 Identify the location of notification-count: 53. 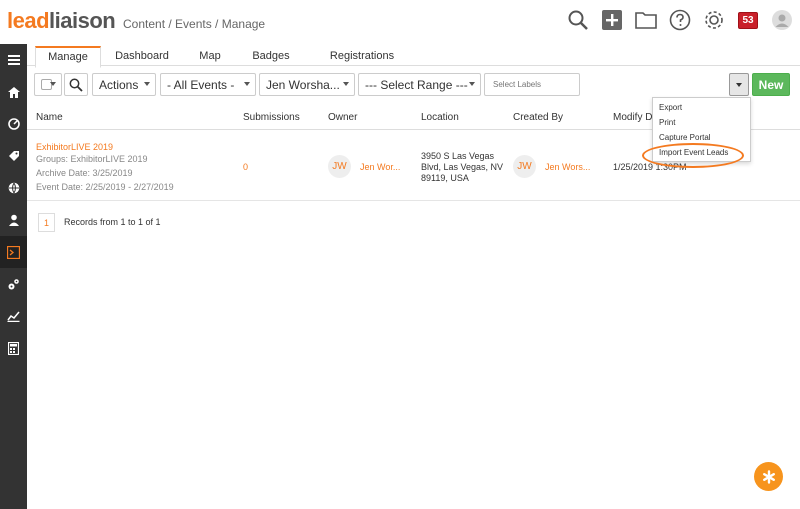
(748, 20).